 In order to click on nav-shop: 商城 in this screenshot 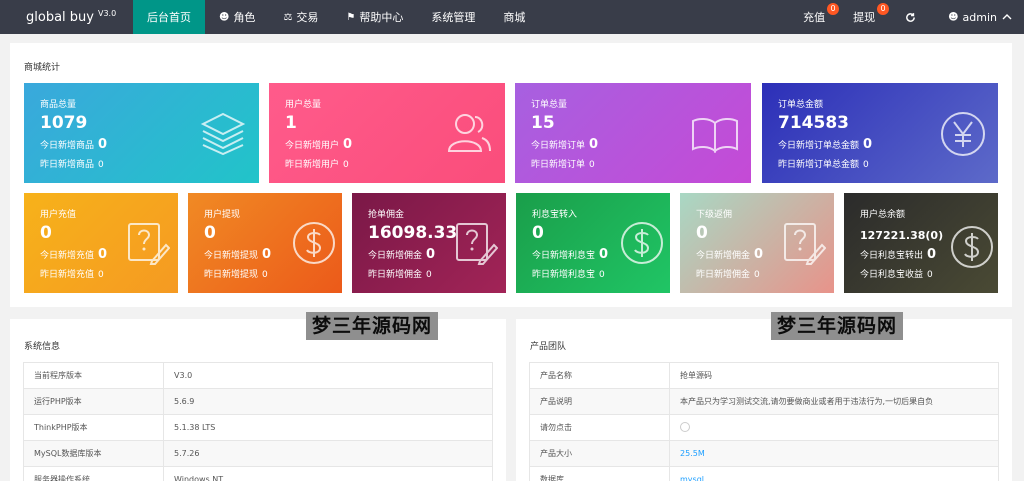, I will do `click(514, 17)`.